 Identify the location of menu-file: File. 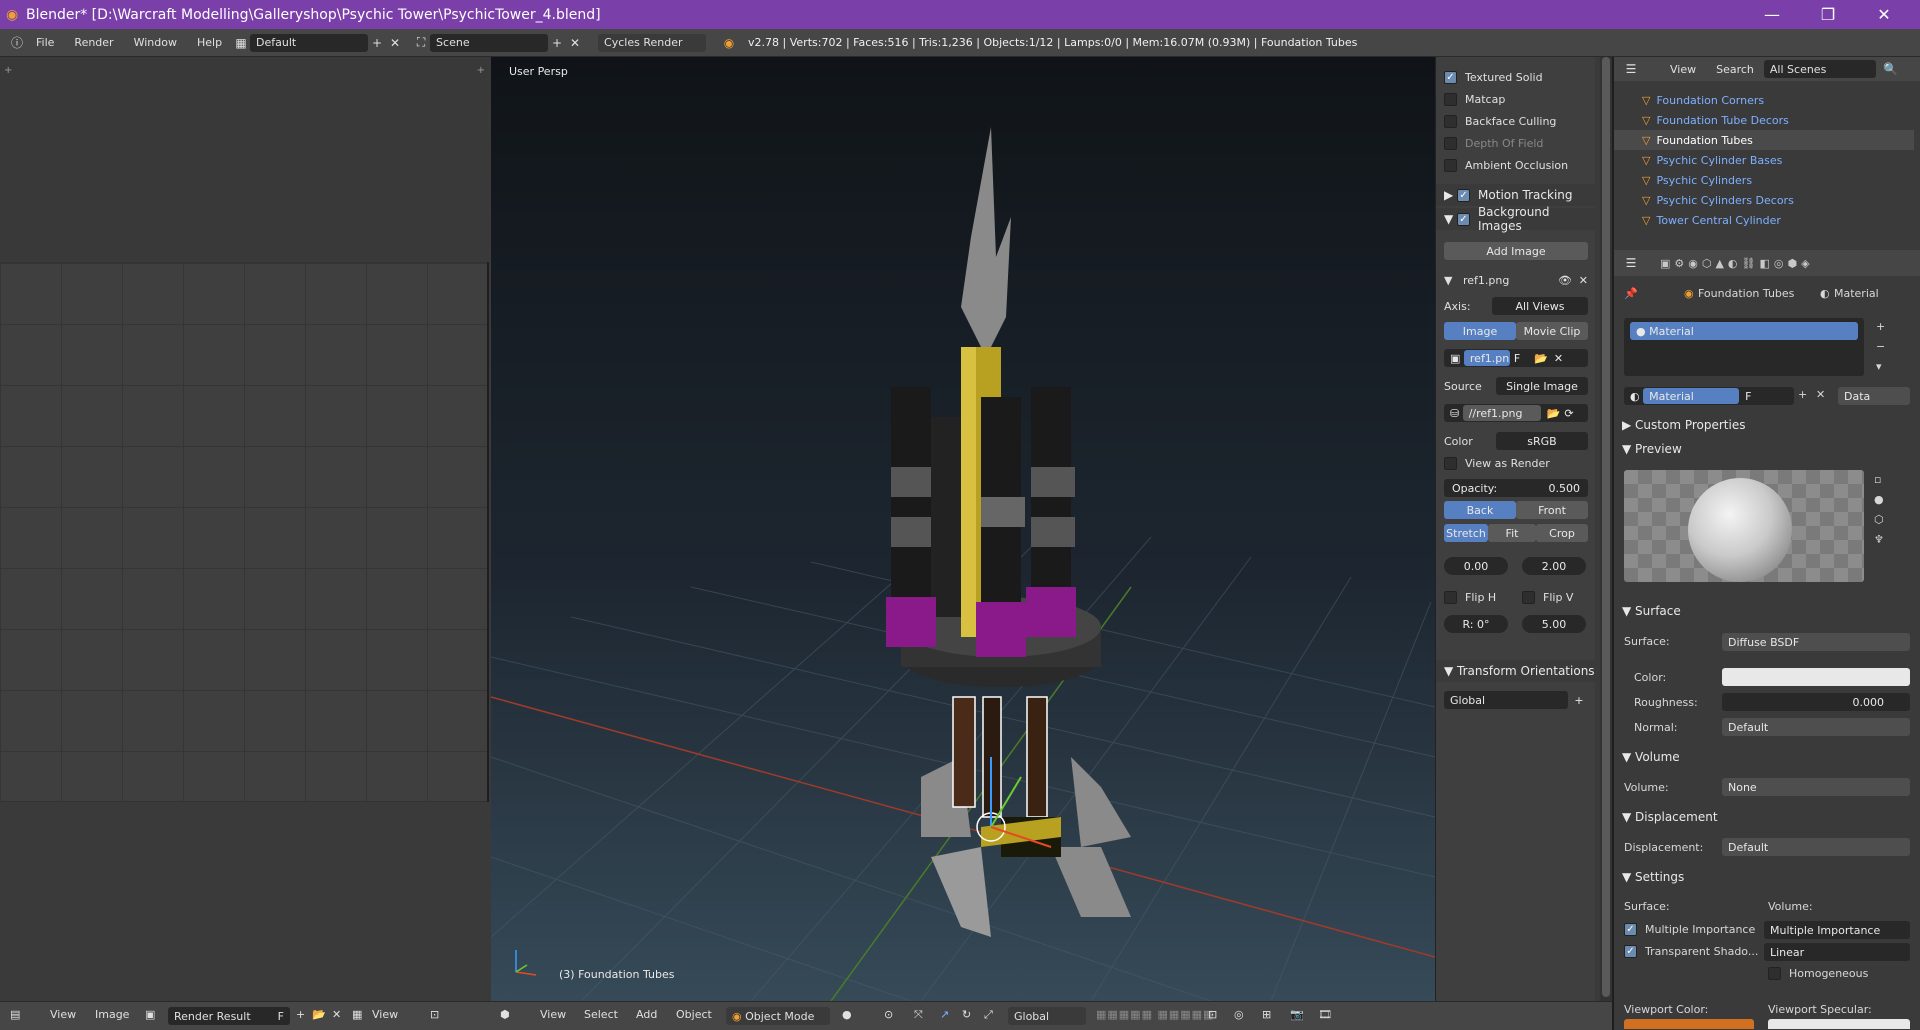
(45, 42).